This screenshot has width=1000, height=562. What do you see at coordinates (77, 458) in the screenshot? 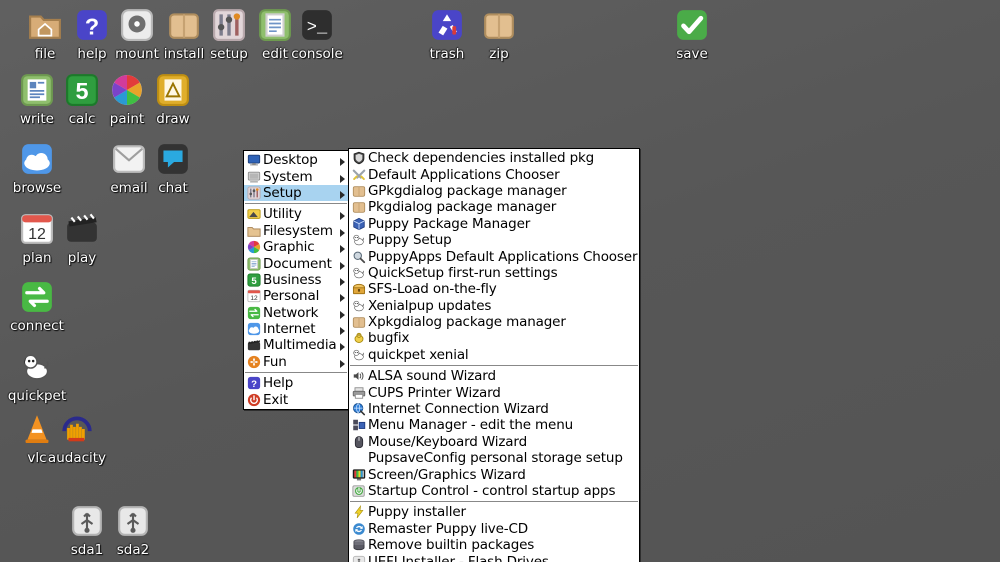
I see `desktop-icon-label: audacity` at bounding box center [77, 458].